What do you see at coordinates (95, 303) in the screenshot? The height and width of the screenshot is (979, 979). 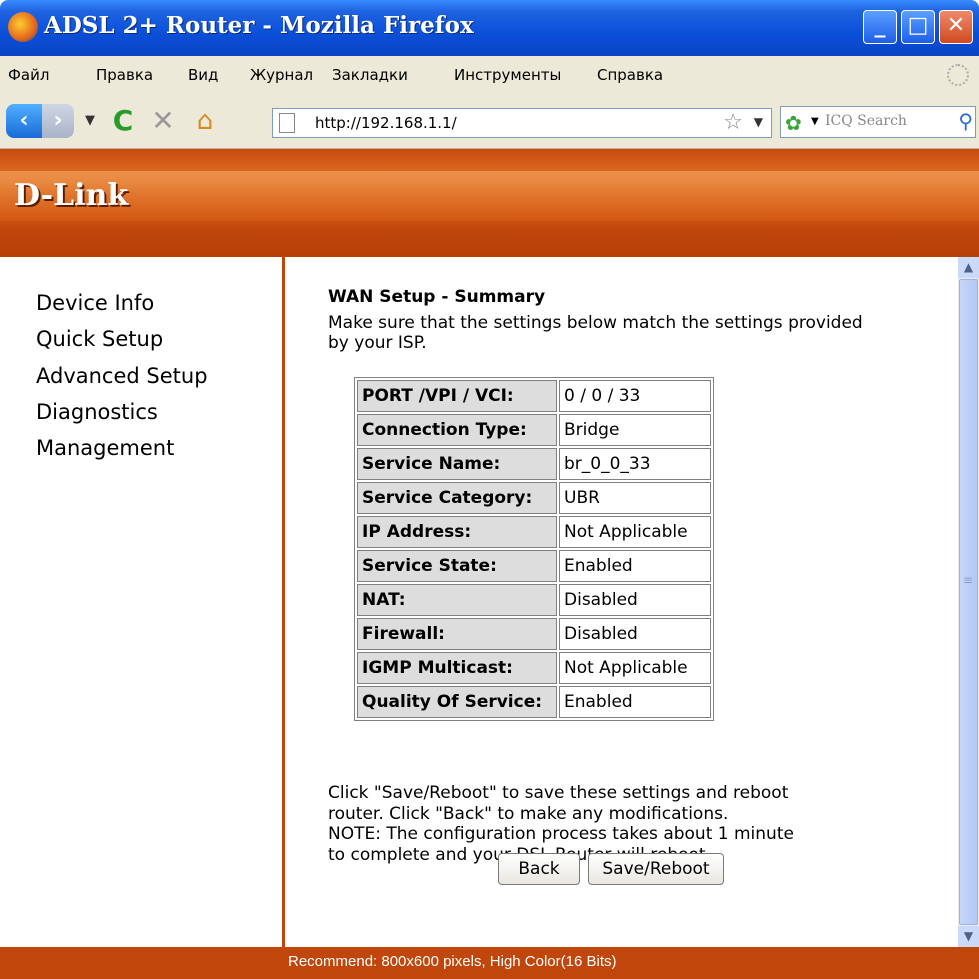 I see `sidebar-item-device-info: Device Info` at bounding box center [95, 303].